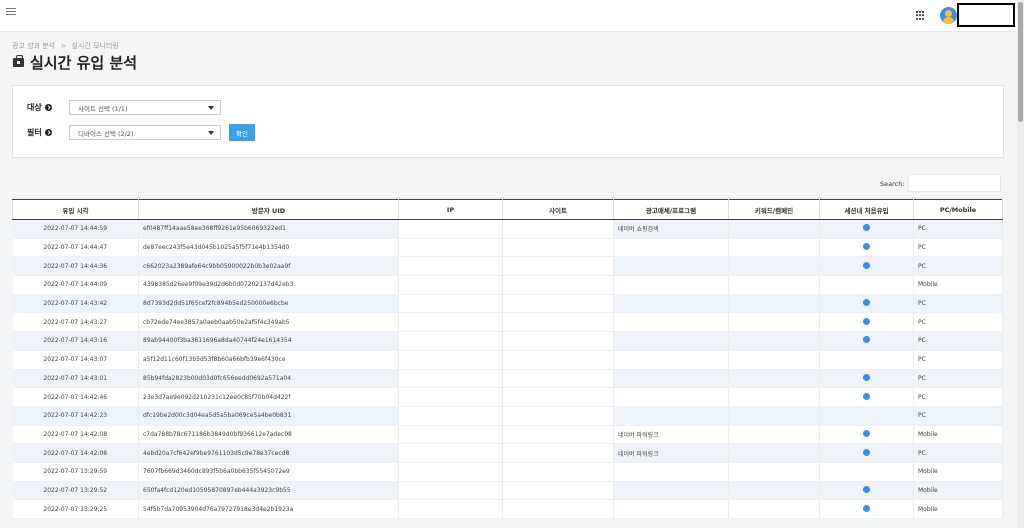 The image size is (1024, 528). Describe the element at coordinates (242, 132) in the screenshot. I see `confirm-button: 확인` at that location.